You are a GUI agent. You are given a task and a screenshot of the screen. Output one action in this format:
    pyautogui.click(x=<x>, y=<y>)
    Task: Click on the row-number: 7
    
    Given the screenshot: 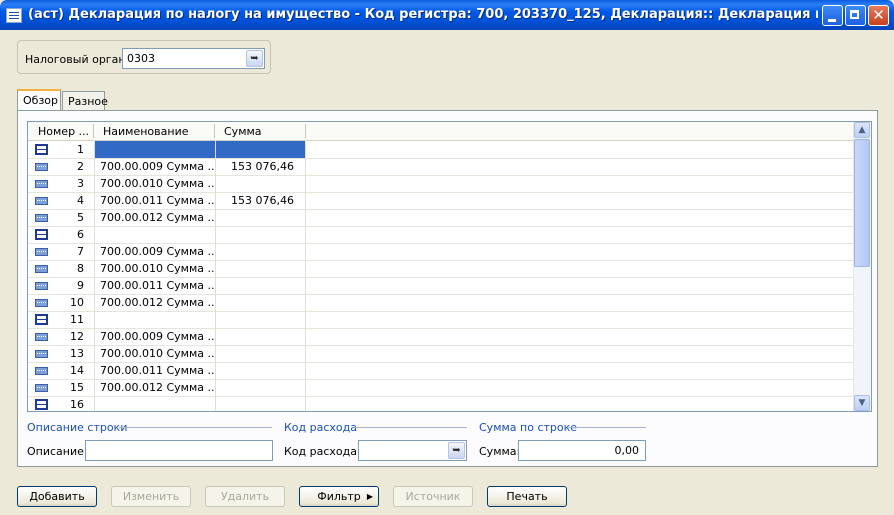 What is the action you would take?
    pyautogui.click(x=80, y=251)
    